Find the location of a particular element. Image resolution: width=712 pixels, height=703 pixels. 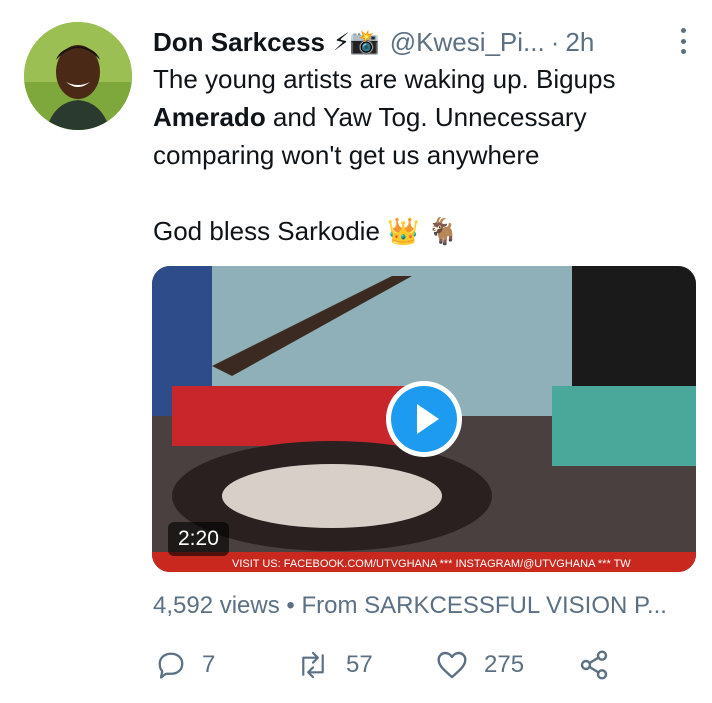

tweet-text-line: comparing won't get us anywhere is located at coordinates (346, 155).